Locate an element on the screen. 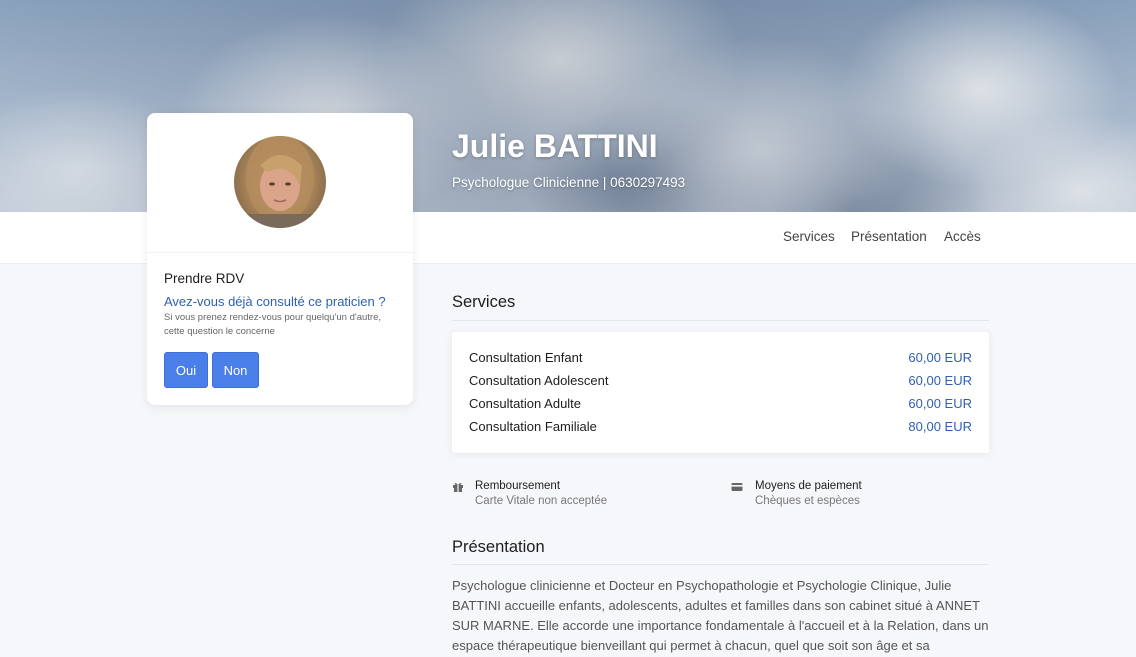 Image resolution: width=1136 pixels, height=657 pixels. reimbursement-value: Carte Vitale non acceptée is located at coordinates (541, 501).